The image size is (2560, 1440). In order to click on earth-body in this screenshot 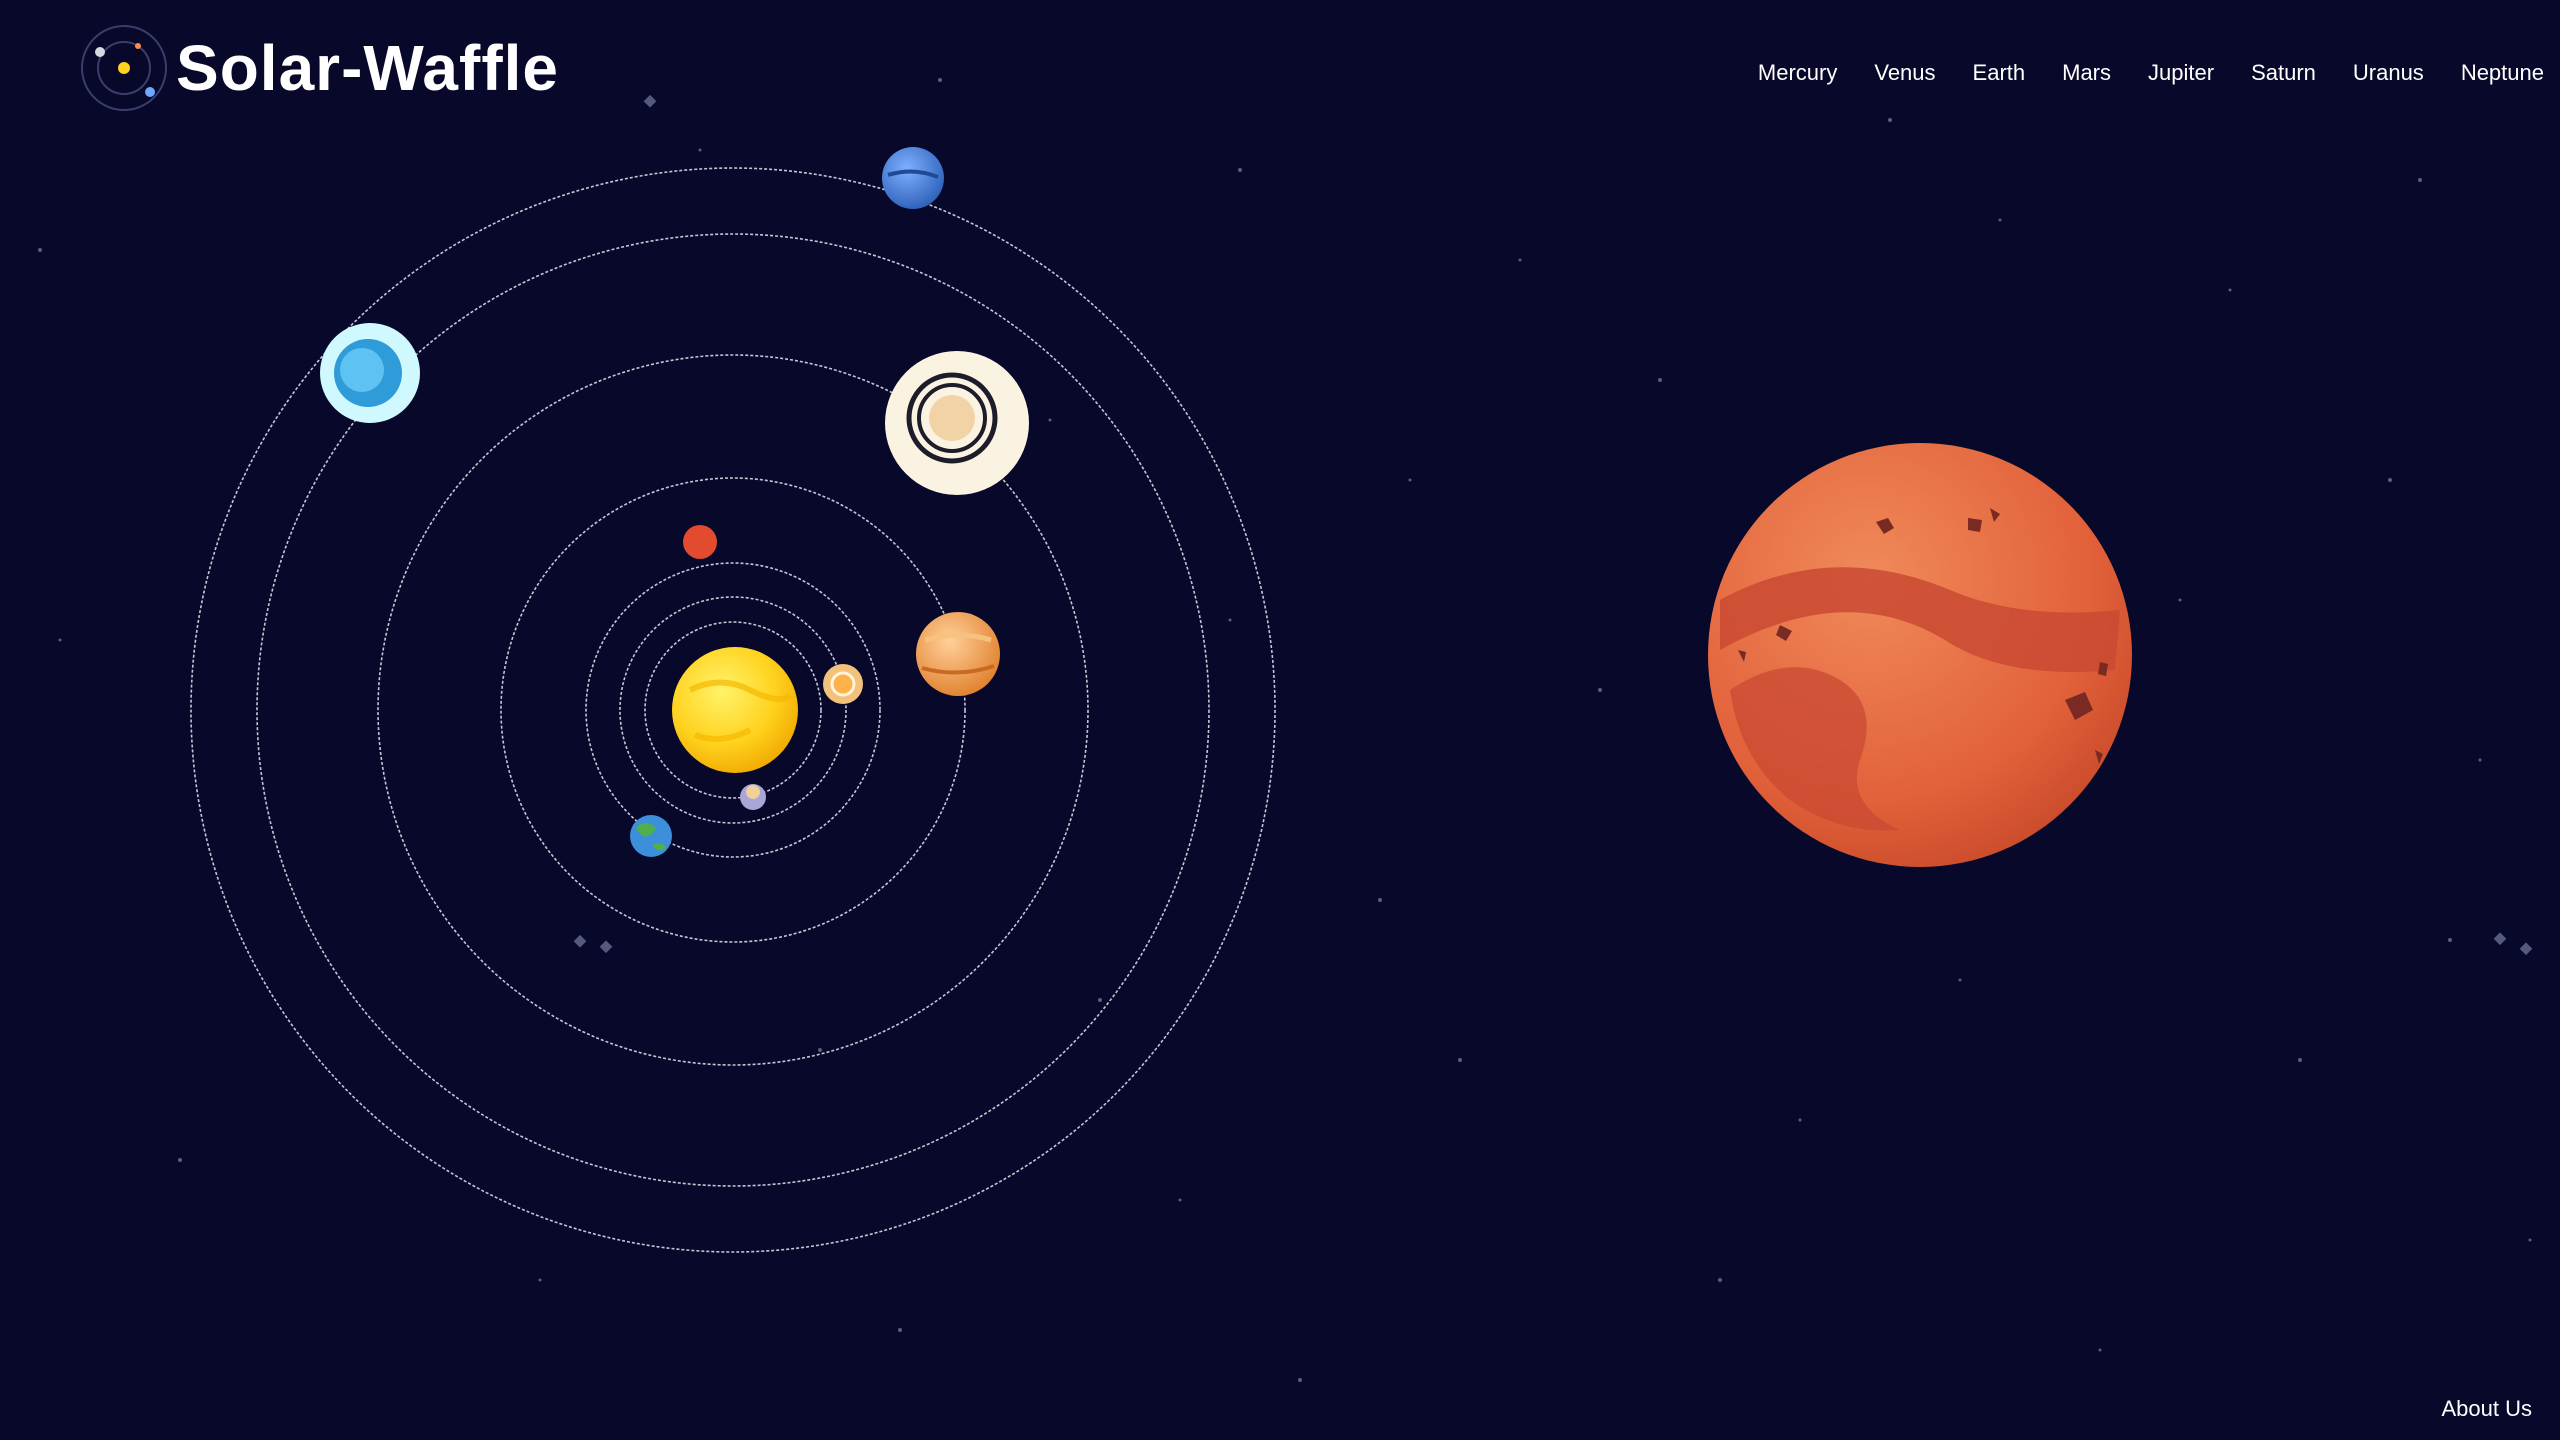, I will do `click(651, 836)`.